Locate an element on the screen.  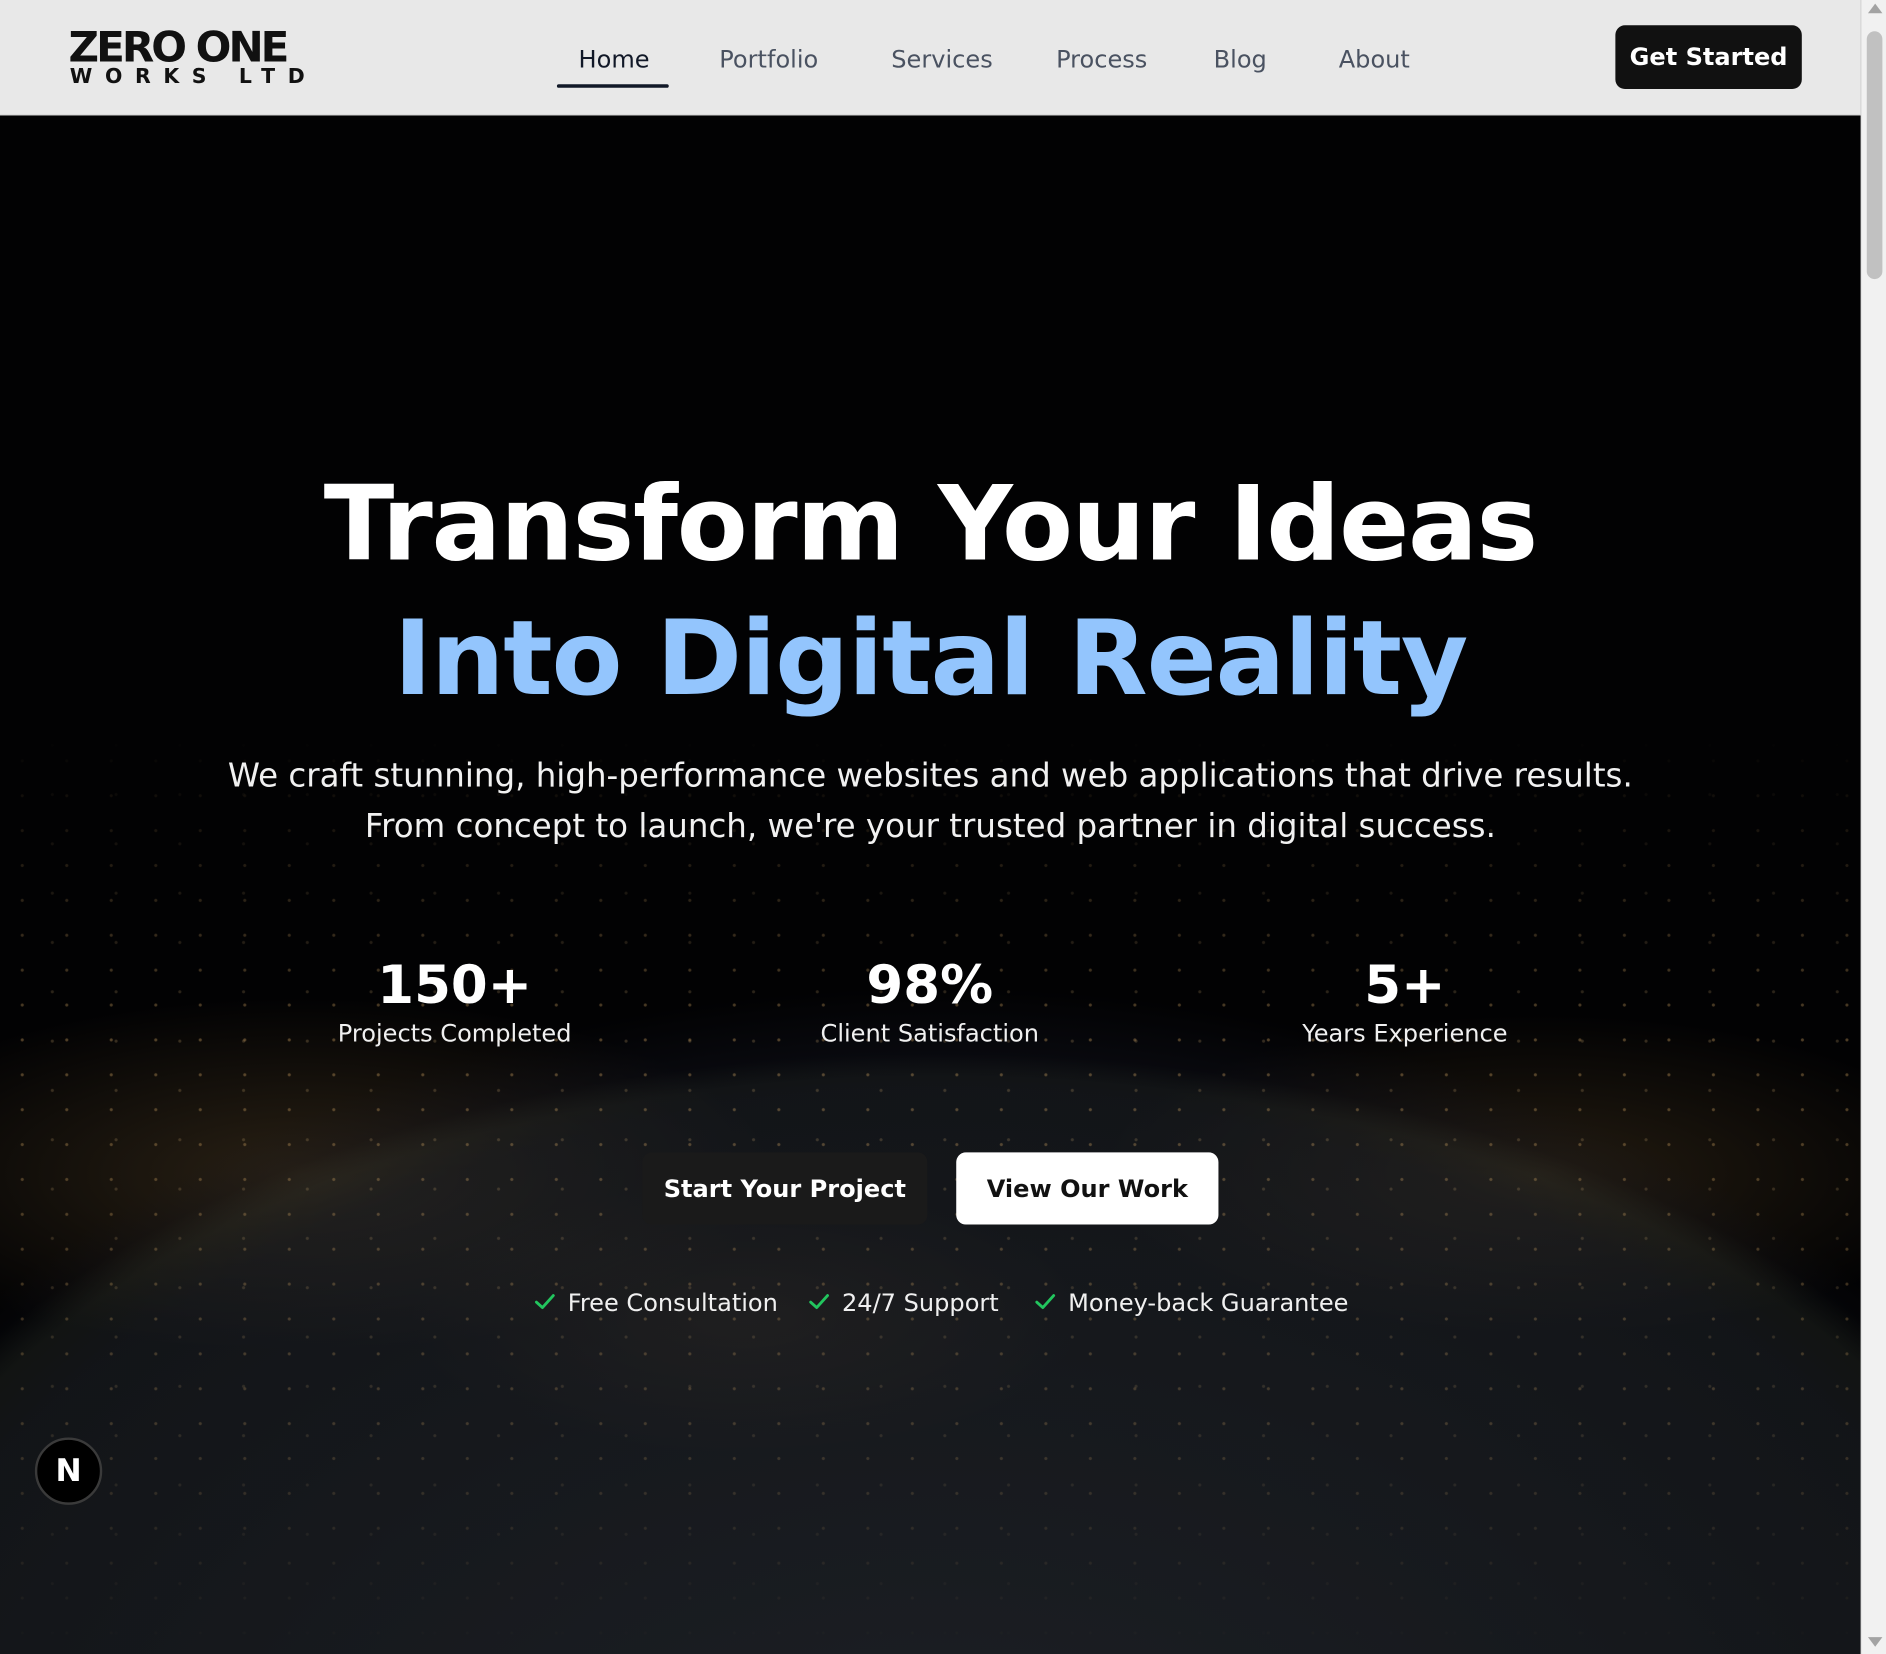
nextjs-dev-badge: N is located at coordinates (68, 1471).